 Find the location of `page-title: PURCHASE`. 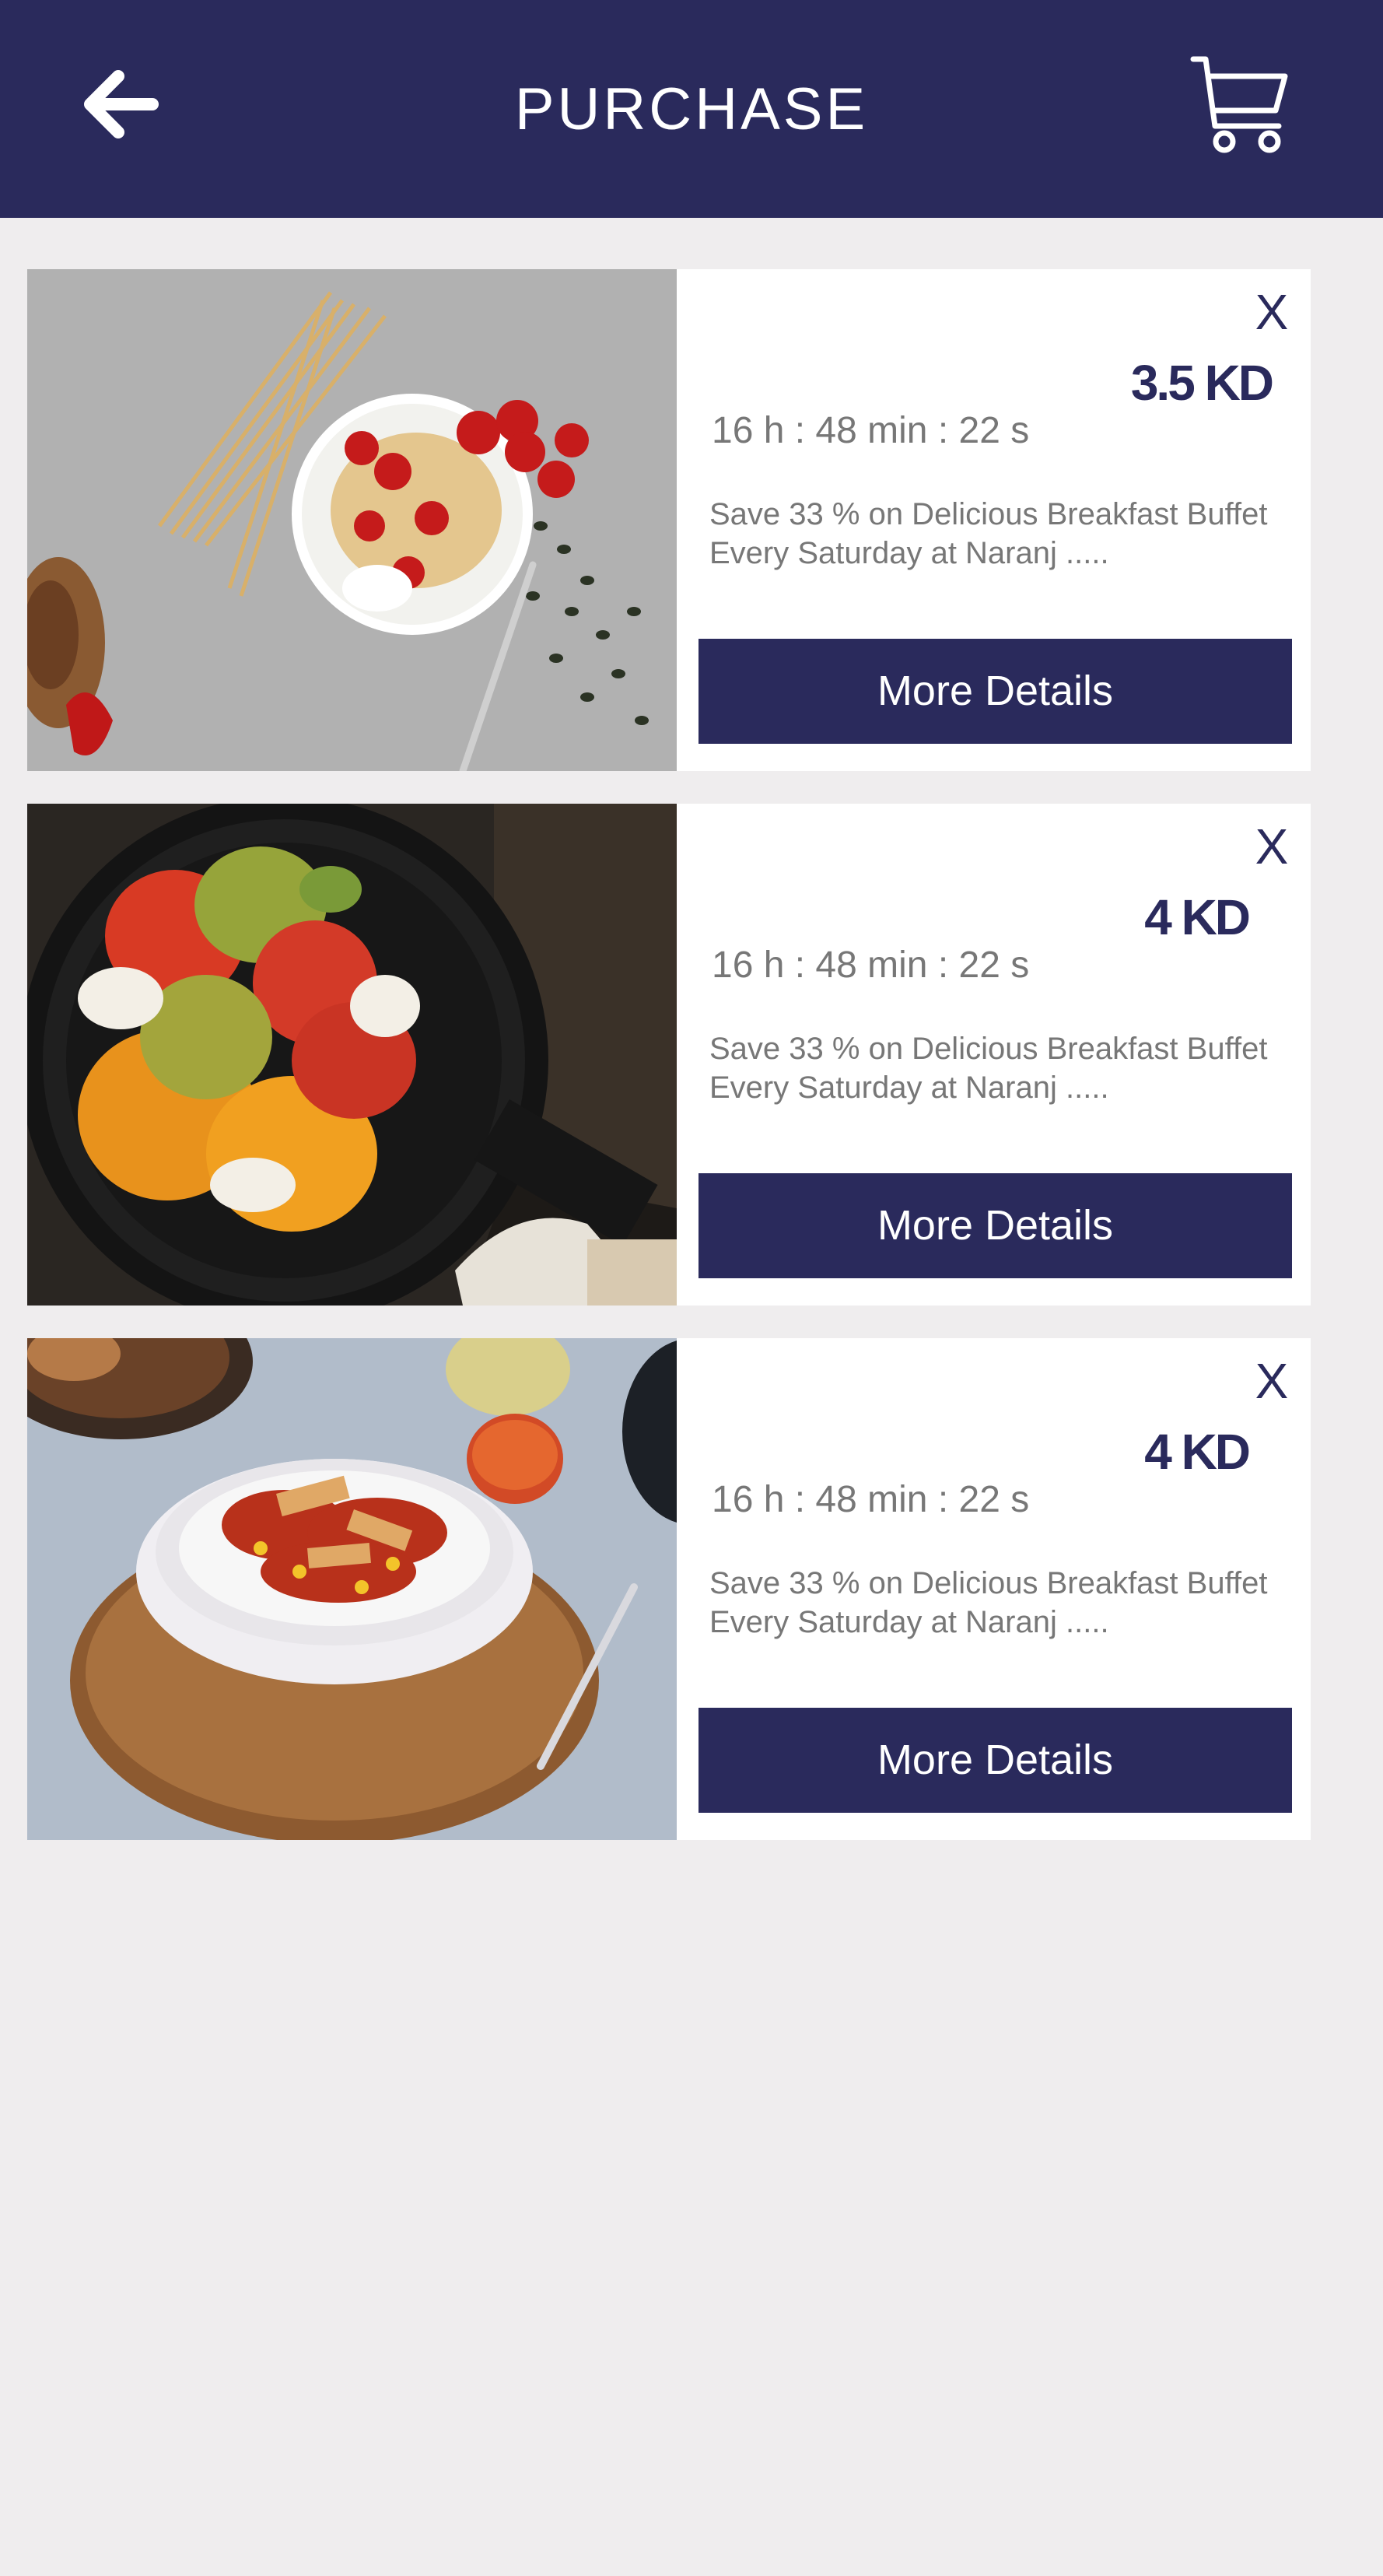

page-title: PURCHASE is located at coordinates (692, 109).